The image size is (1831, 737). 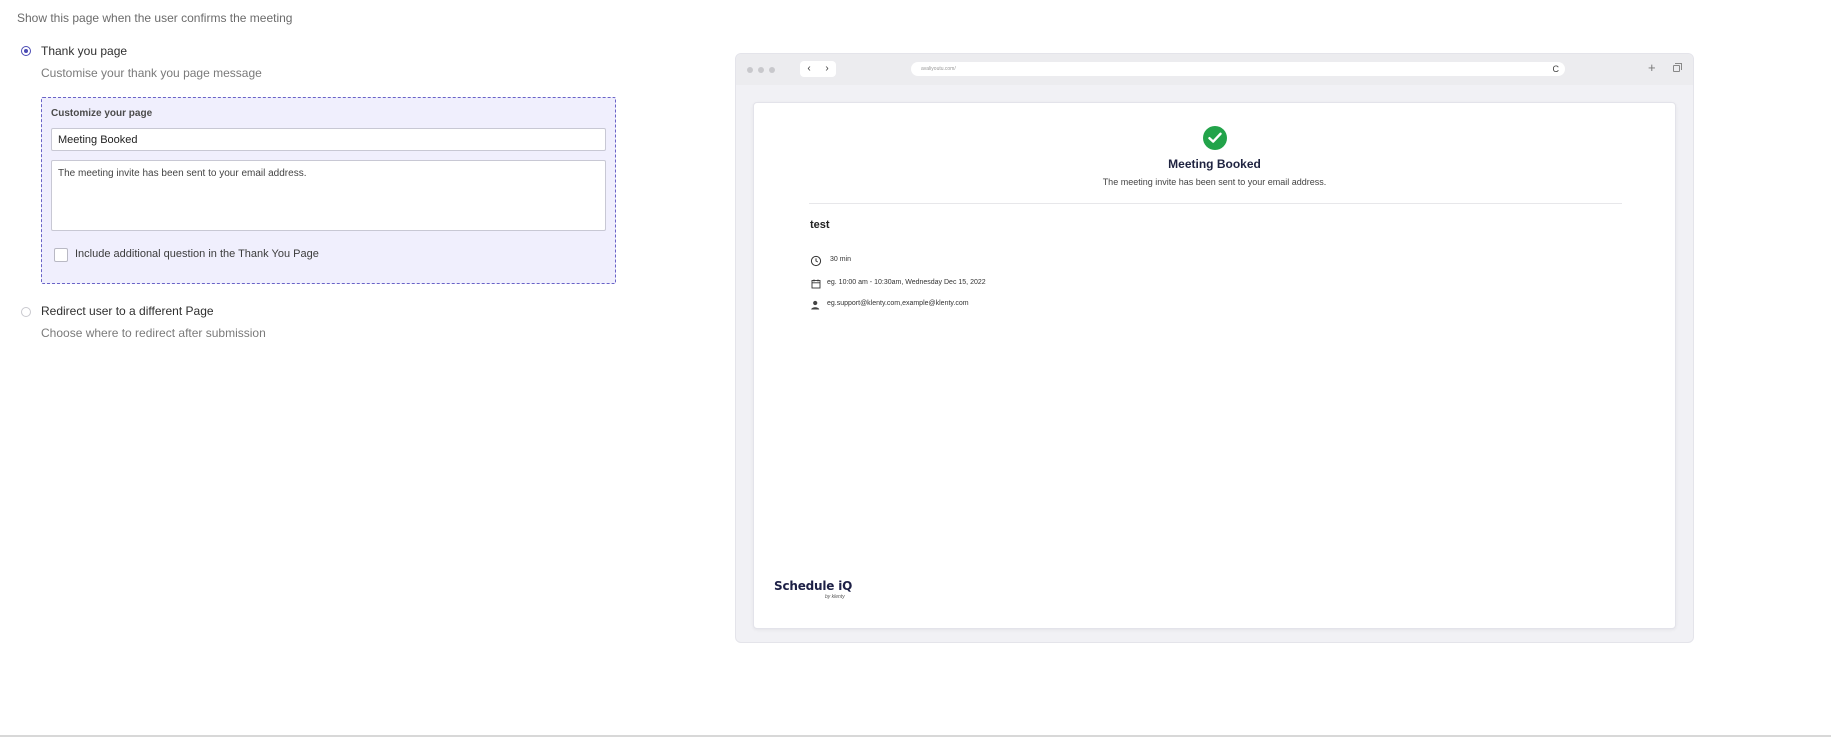 What do you see at coordinates (1652, 68) in the screenshot?
I see `new-tab-plus-icon: +` at bounding box center [1652, 68].